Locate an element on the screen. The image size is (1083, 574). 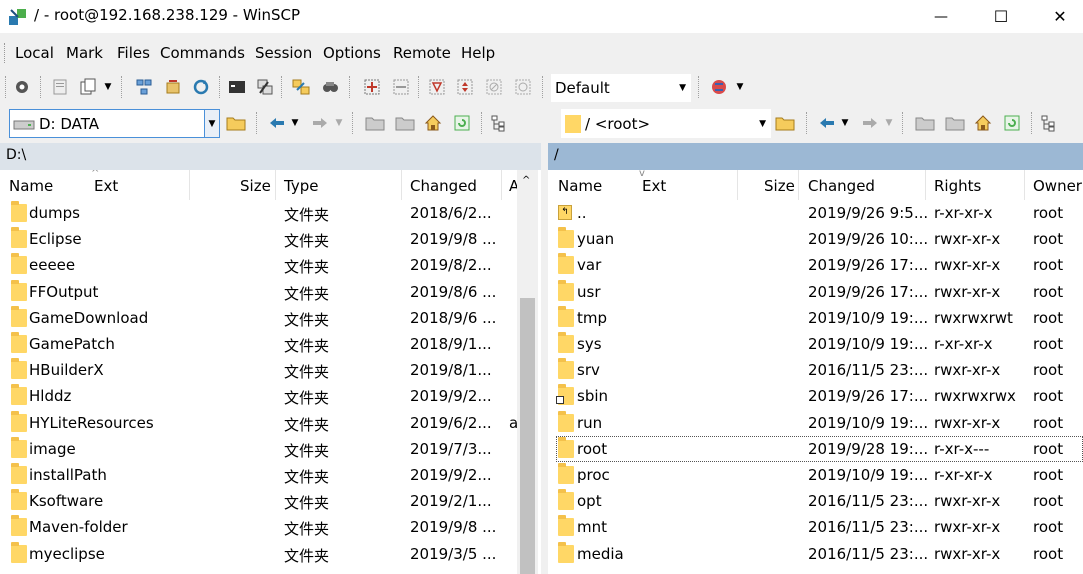
unselect-files-icon is located at coordinates (401, 87).